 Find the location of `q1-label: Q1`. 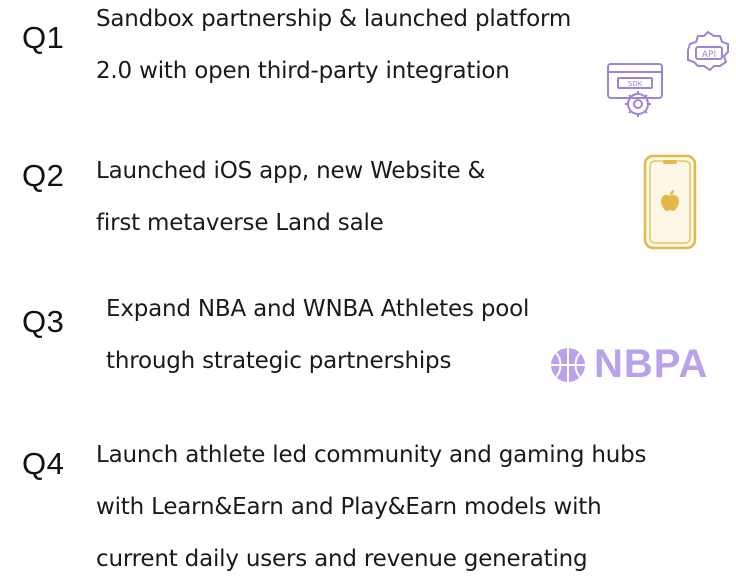

q1-label: Q1 is located at coordinates (43, 37).